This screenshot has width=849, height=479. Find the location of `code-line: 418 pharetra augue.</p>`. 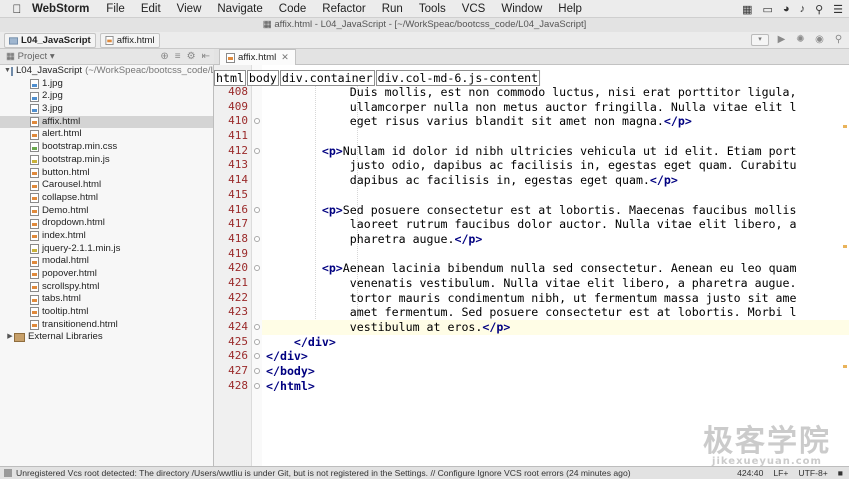

code-line: 418 pharetra augue.</p> is located at coordinates (538, 239).